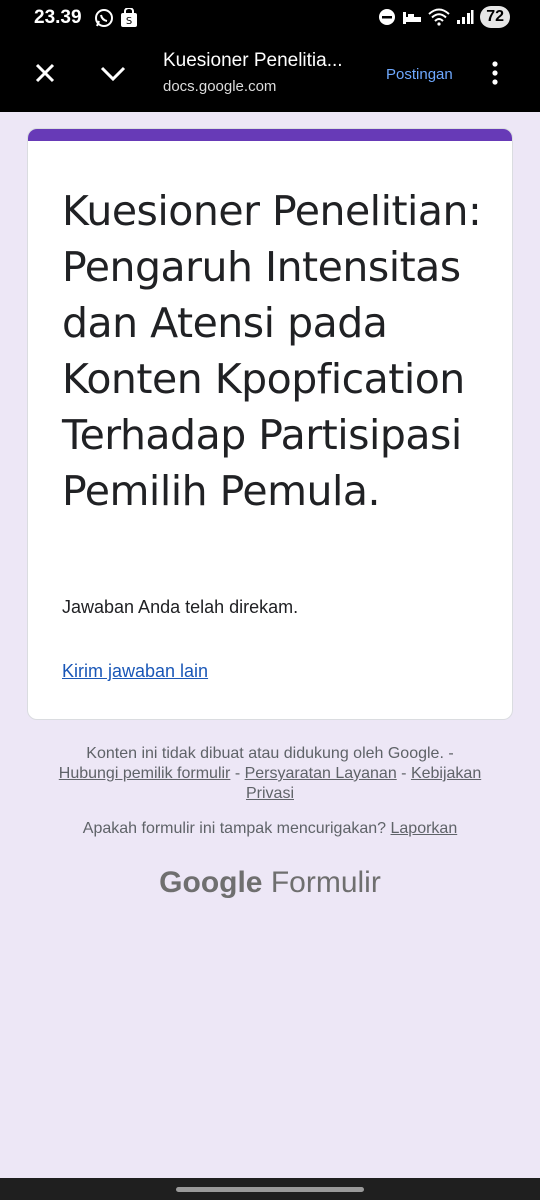 This screenshot has height=1200, width=540. What do you see at coordinates (180, 607) in the screenshot?
I see `response-recorded-message: Jawaban Anda telah direkam.` at bounding box center [180, 607].